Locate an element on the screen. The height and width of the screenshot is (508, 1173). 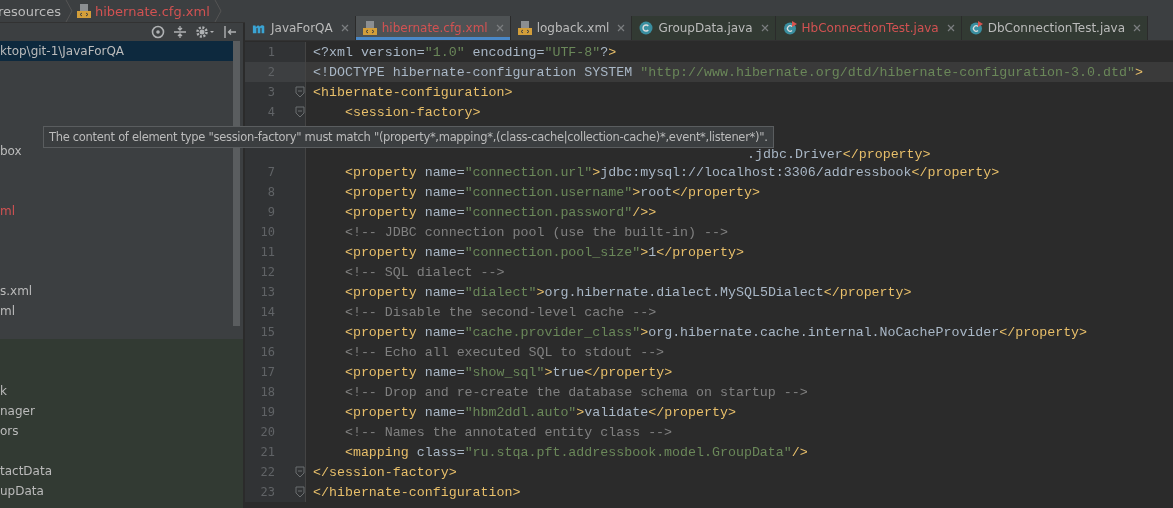
code-line: </session-factory> is located at coordinates (384, 472).